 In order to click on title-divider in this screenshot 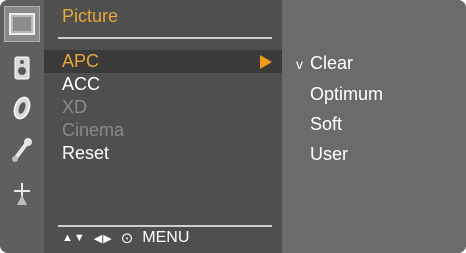, I will do `click(165, 38)`.